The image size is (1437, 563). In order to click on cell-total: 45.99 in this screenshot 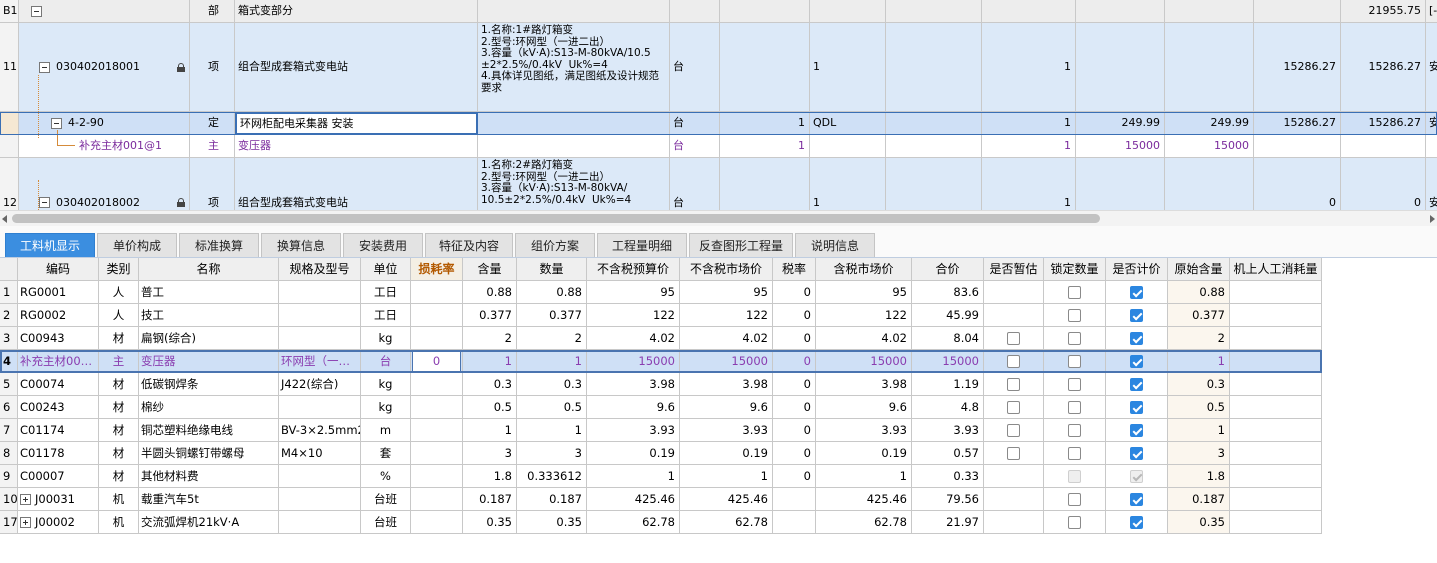, I will do `click(948, 315)`.